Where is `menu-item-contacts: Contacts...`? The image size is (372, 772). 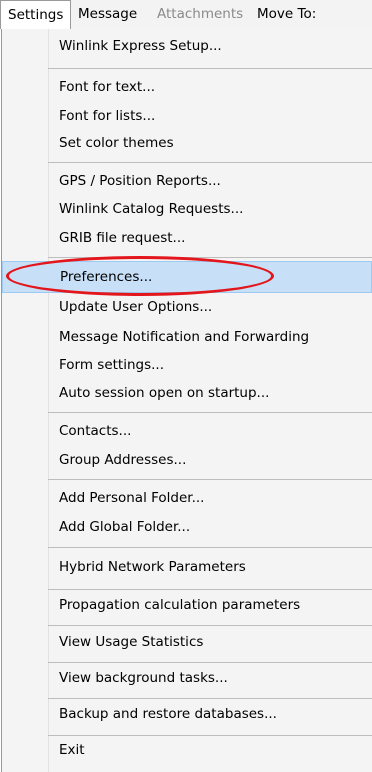 menu-item-contacts: Contacts... is located at coordinates (187, 432).